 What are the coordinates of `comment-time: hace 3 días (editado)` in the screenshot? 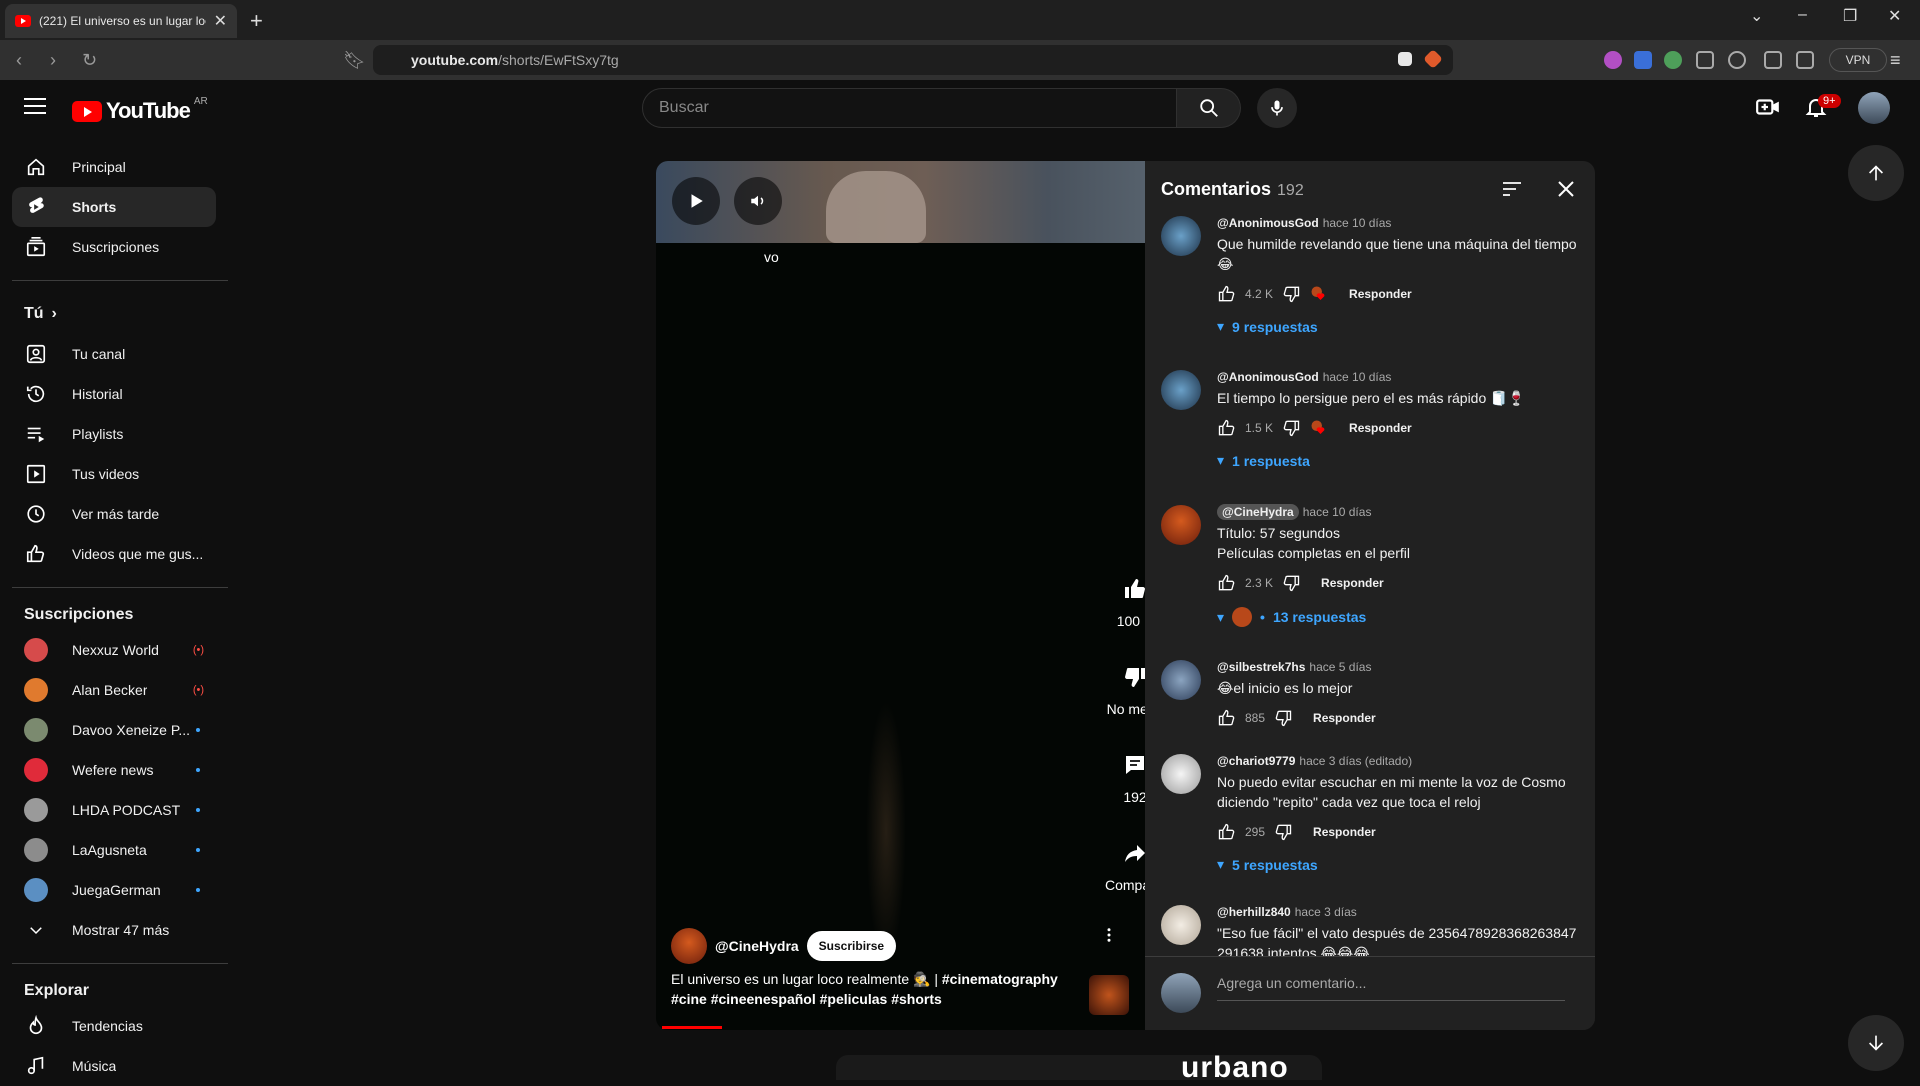 It's located at (1355, 761).